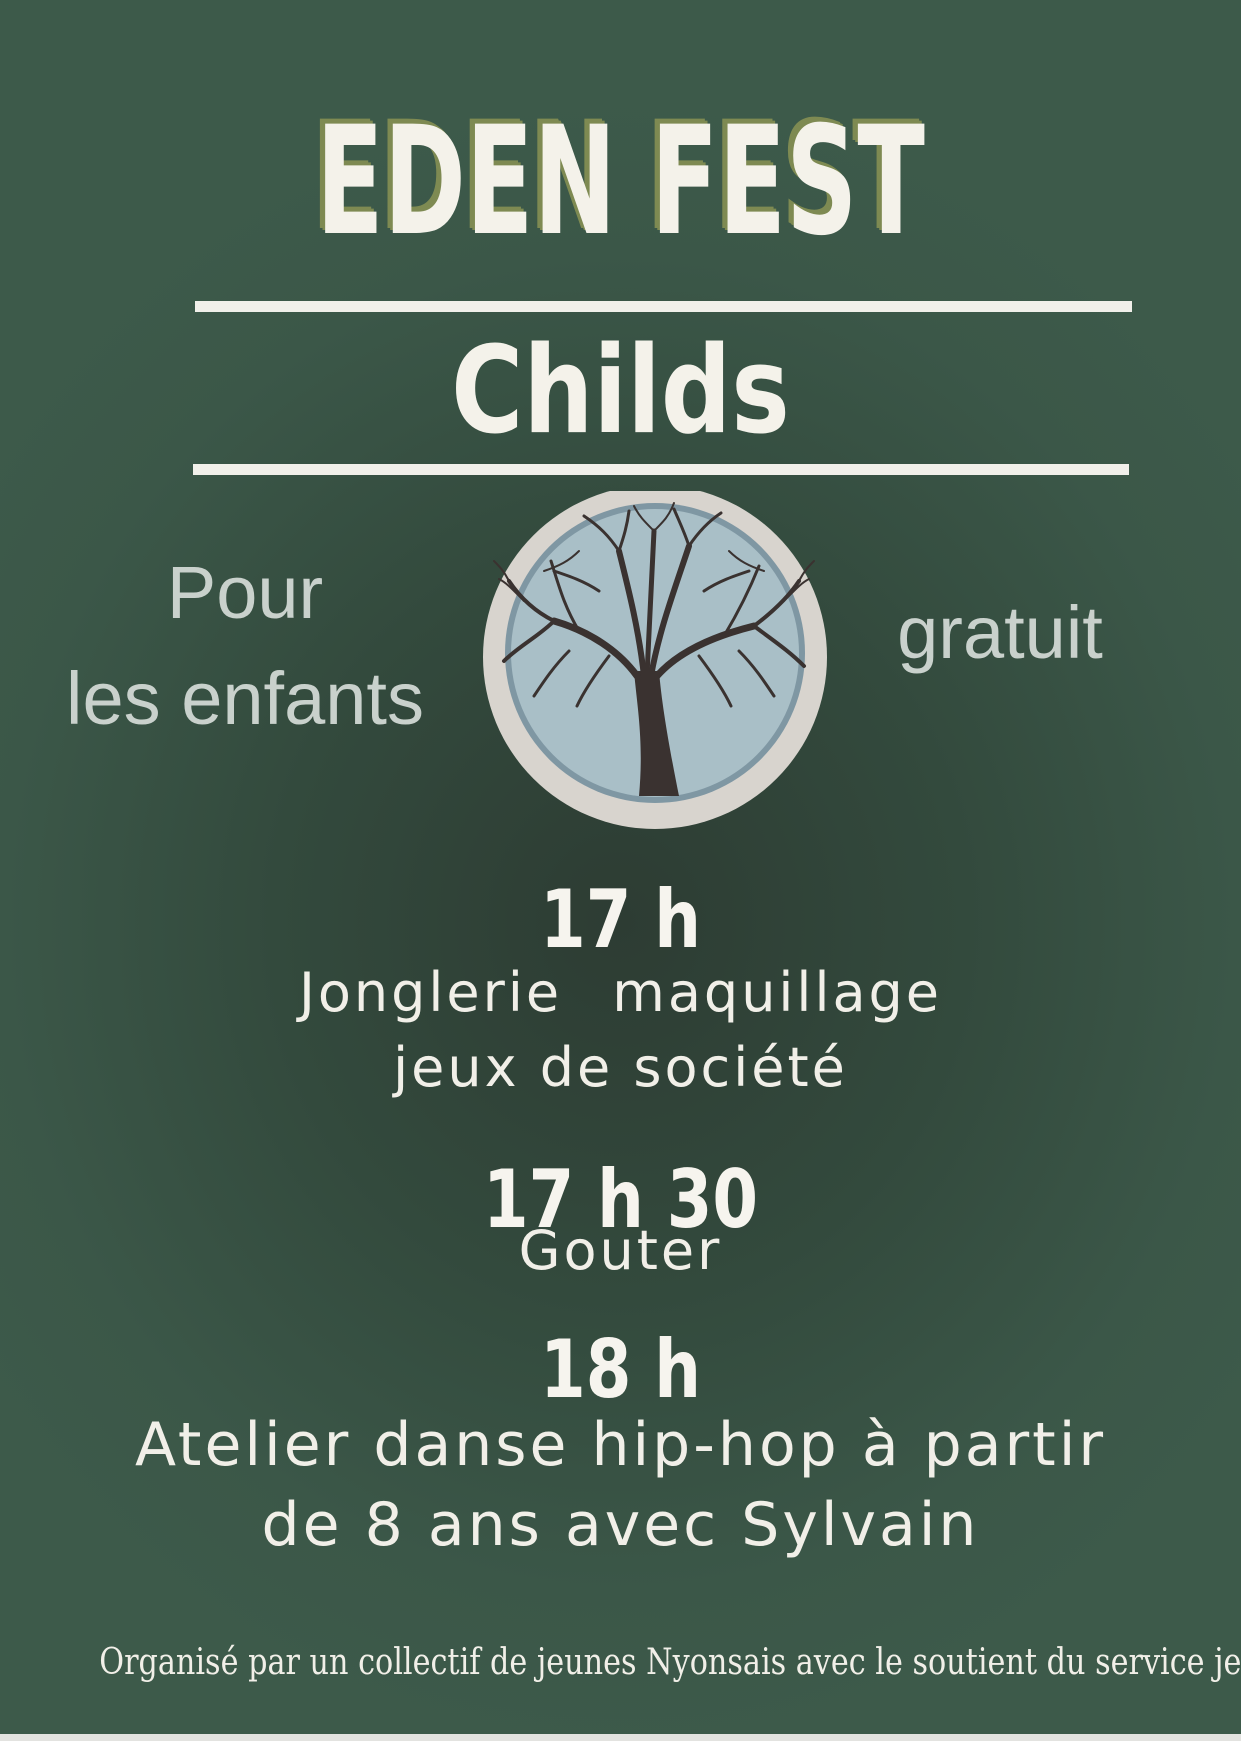  What do you see at coordinates (245, 646) in the screenshot?
I see `audience-note: Pour les enfants` at bounding box center [245, 646].